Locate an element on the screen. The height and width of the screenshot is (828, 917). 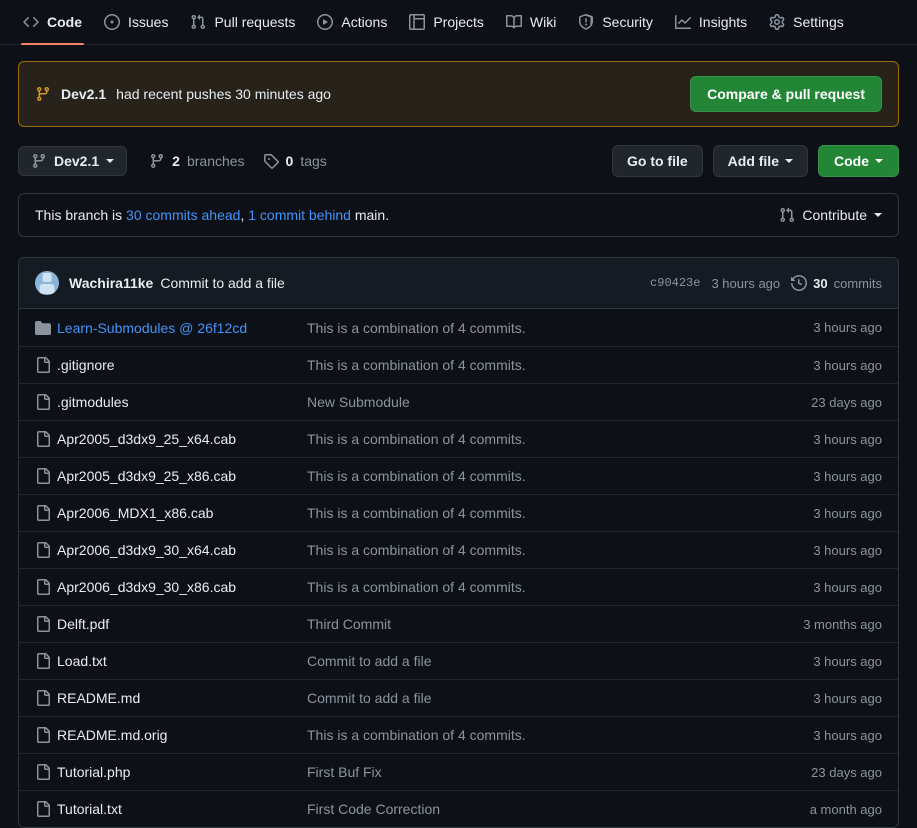
compare-pull-request-button: Compare & pull request is located at coordinates (786, 94).